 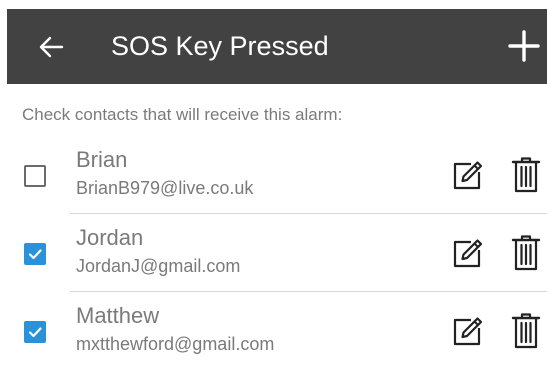 I want to click on page-title: SOS Key Pressed, so click(x=220, y=46).